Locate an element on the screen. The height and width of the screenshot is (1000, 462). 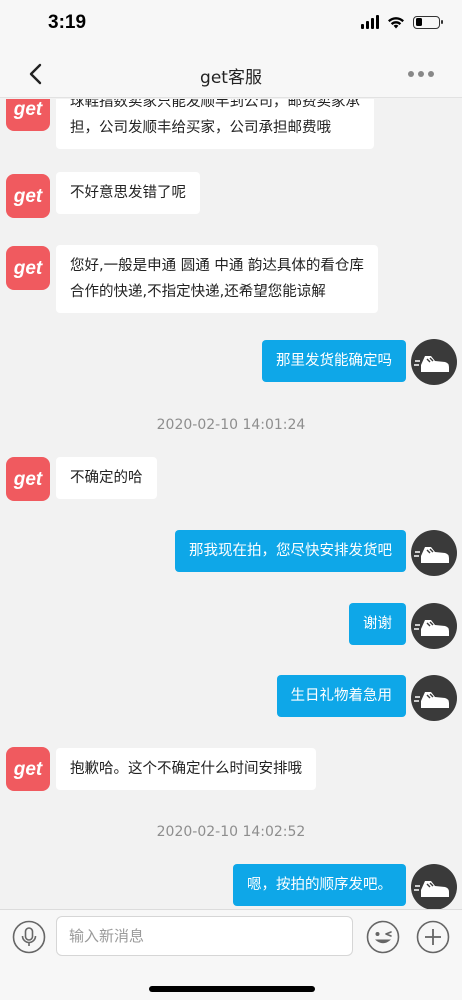
more-button is located at coordinates (421, 74).